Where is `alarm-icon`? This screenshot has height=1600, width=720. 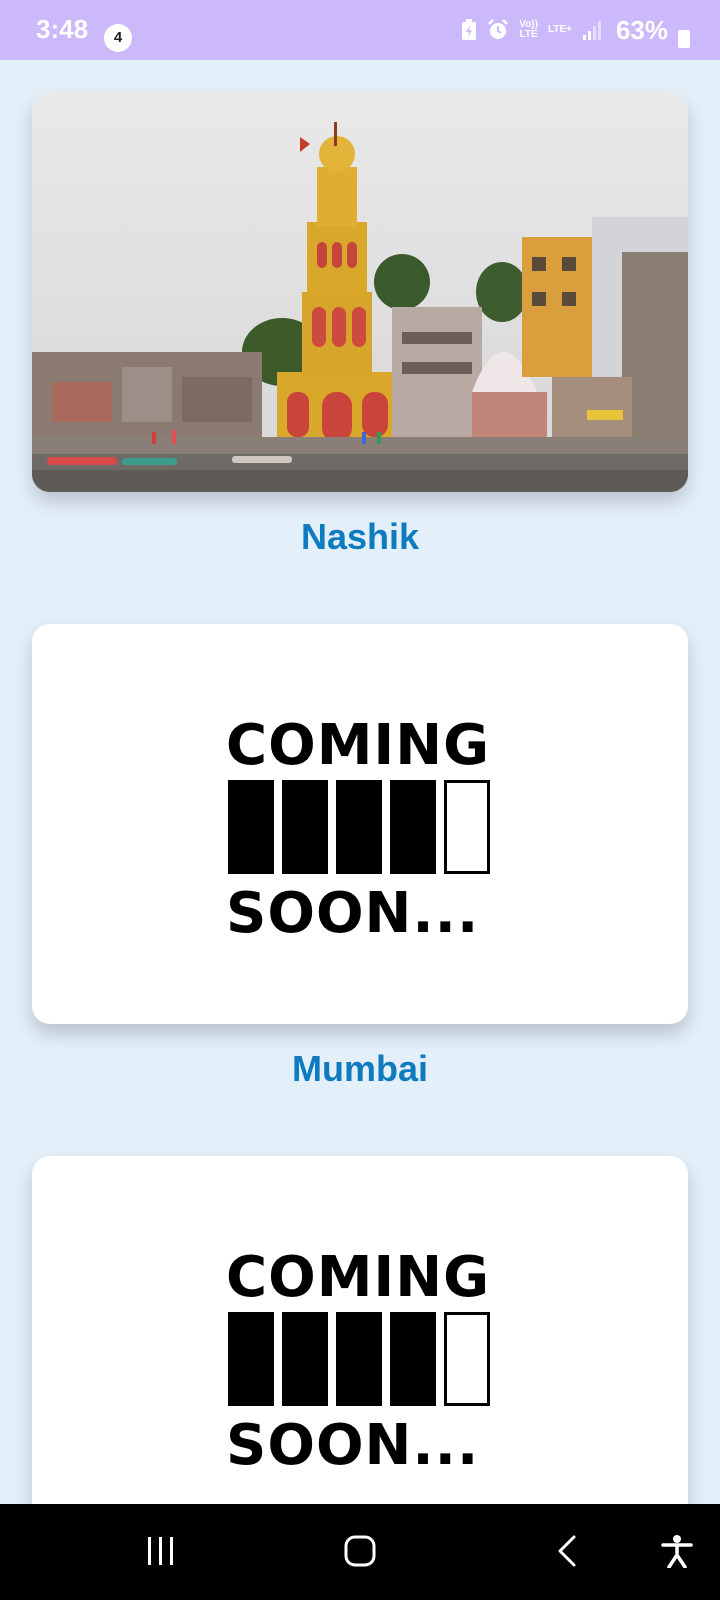 alarm-icon is located at coordinates (498, 29).